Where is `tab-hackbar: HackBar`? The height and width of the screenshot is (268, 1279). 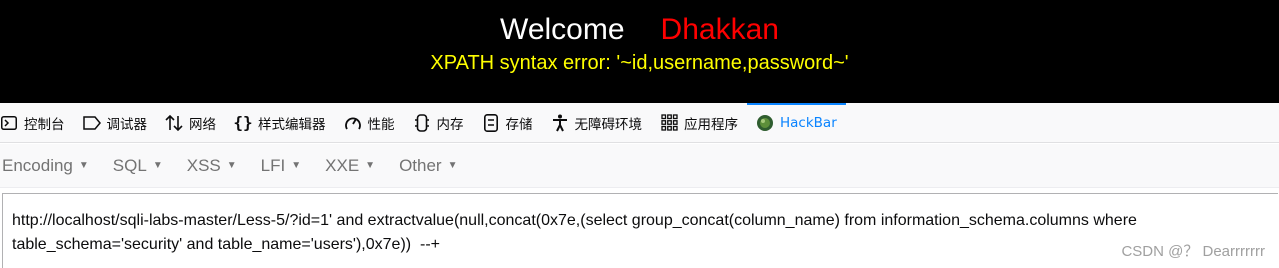 tab-hackbar: HackBar is located at coordinates (796, 122).